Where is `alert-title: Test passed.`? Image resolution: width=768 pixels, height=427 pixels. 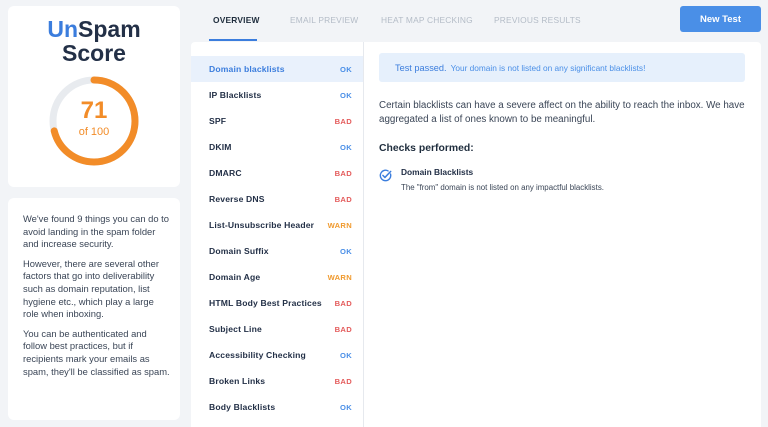
alert-title: Test passed. is located at coordinates (421, 67).